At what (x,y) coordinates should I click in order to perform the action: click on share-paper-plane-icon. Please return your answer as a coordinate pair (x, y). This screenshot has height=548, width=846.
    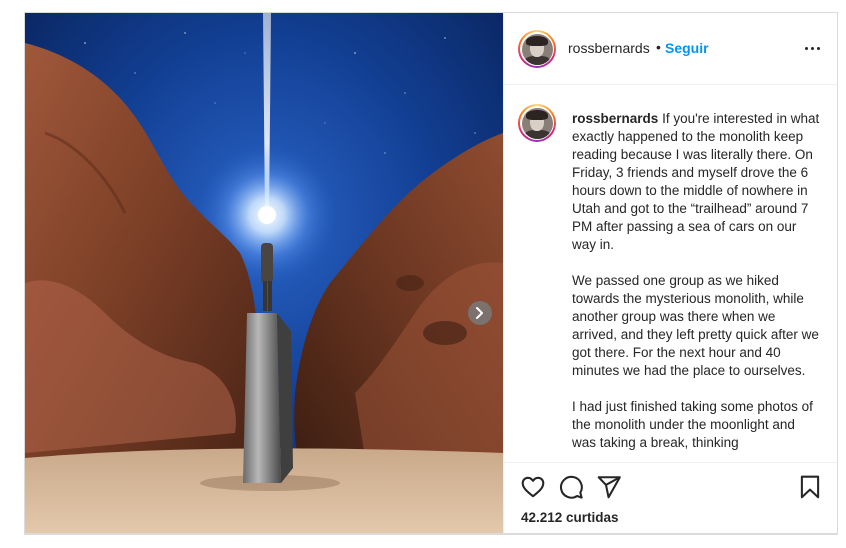
    Looking at the image, I should click on (609, 487).